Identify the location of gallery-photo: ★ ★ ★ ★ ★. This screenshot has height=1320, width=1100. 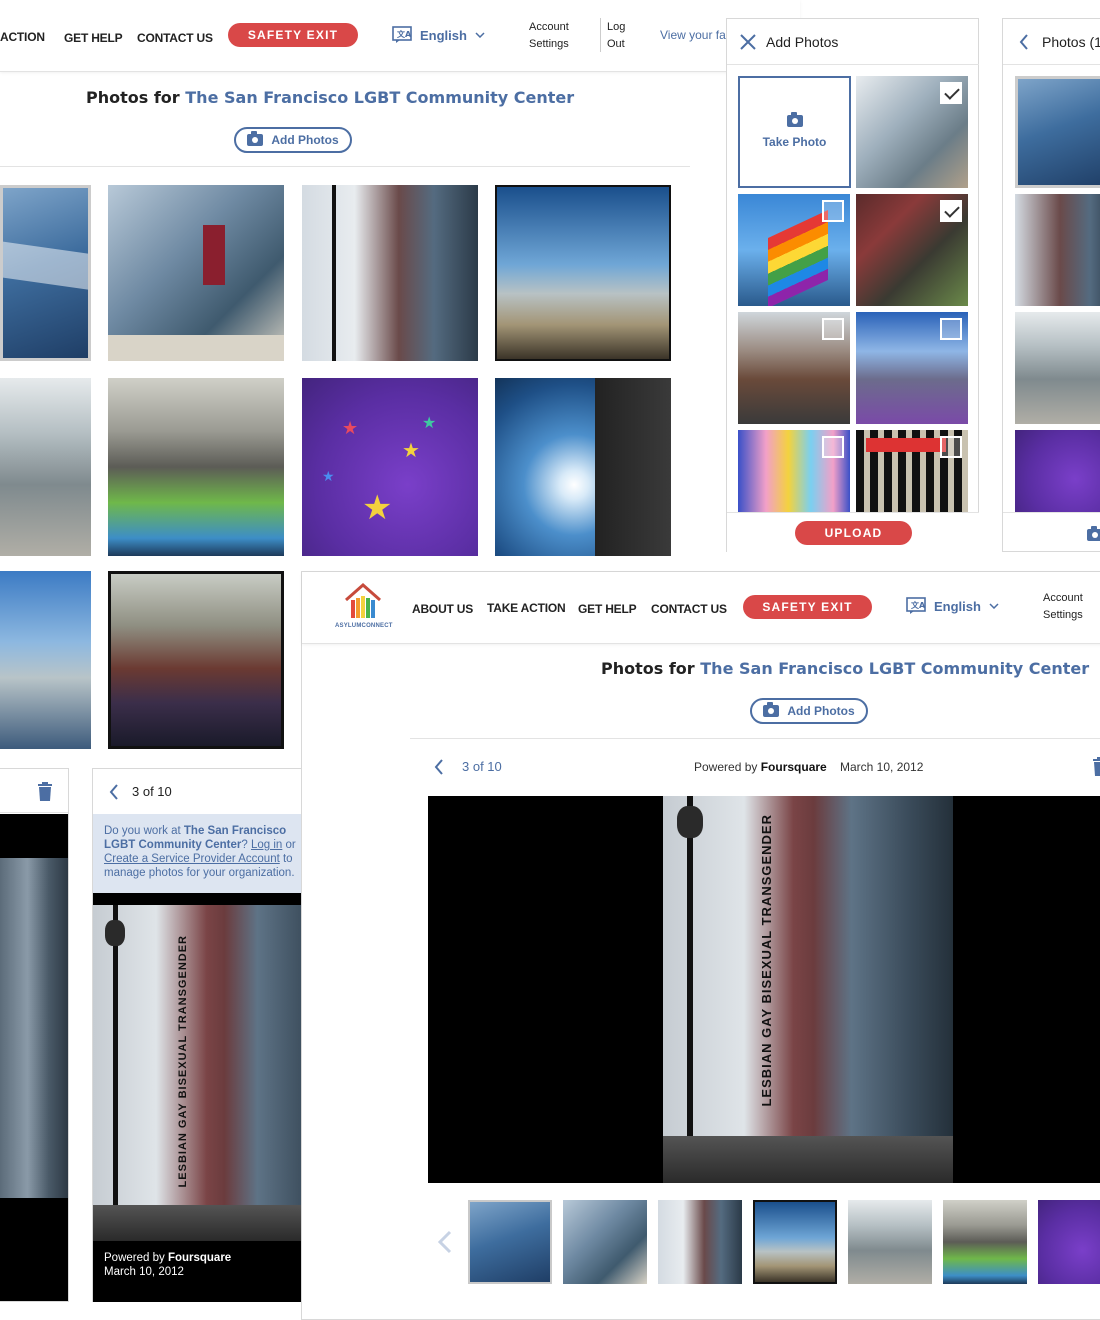
(390, 467).